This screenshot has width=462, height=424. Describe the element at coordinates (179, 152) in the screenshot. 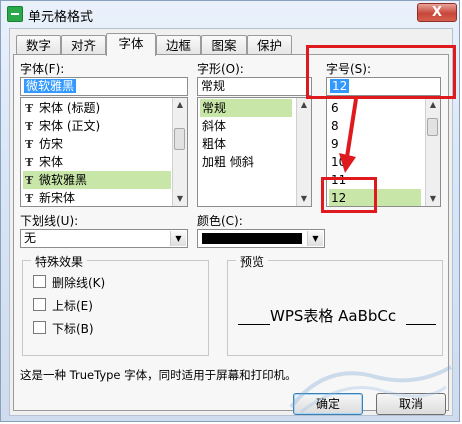

I see `font-list-scrollbar: ▲ ▼` at that location.